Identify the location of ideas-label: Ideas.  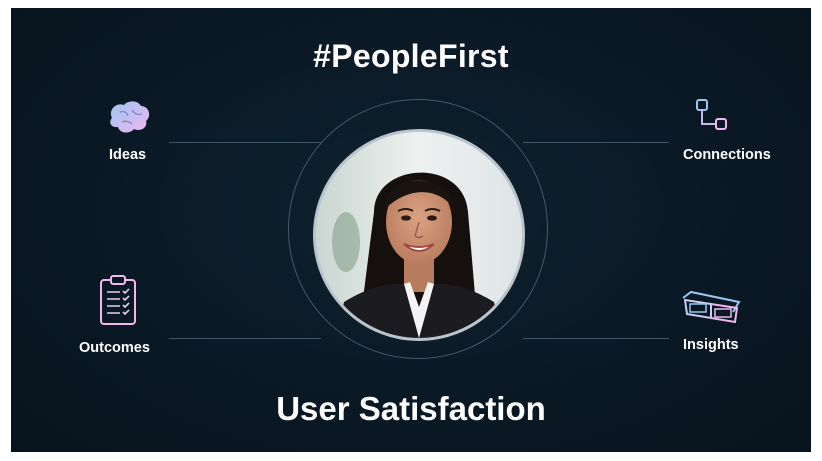
(128, 155).